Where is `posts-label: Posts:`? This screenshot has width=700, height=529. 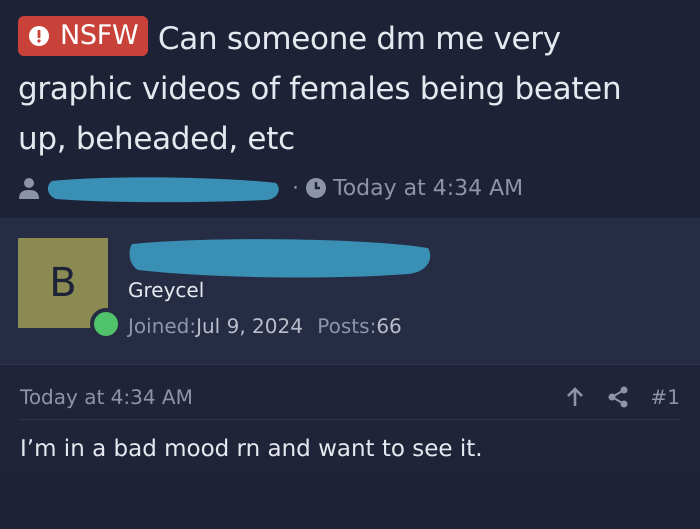 posts-label: Posts: is located at coordinates (346, 326).